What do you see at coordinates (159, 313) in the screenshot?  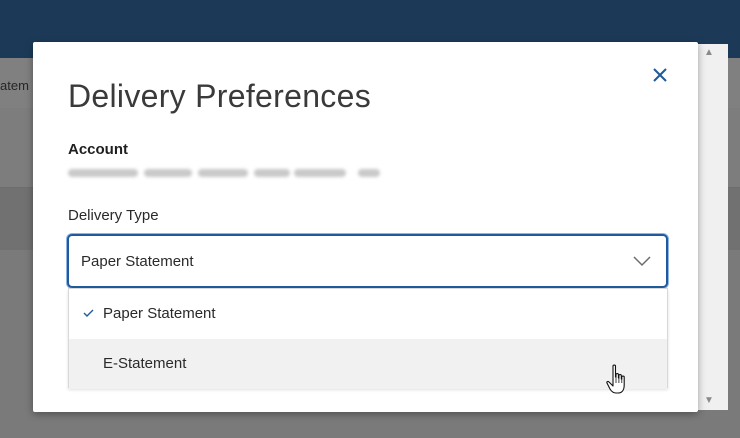 I see `option-label: Paper Statement` at bounding box center [159, 313].